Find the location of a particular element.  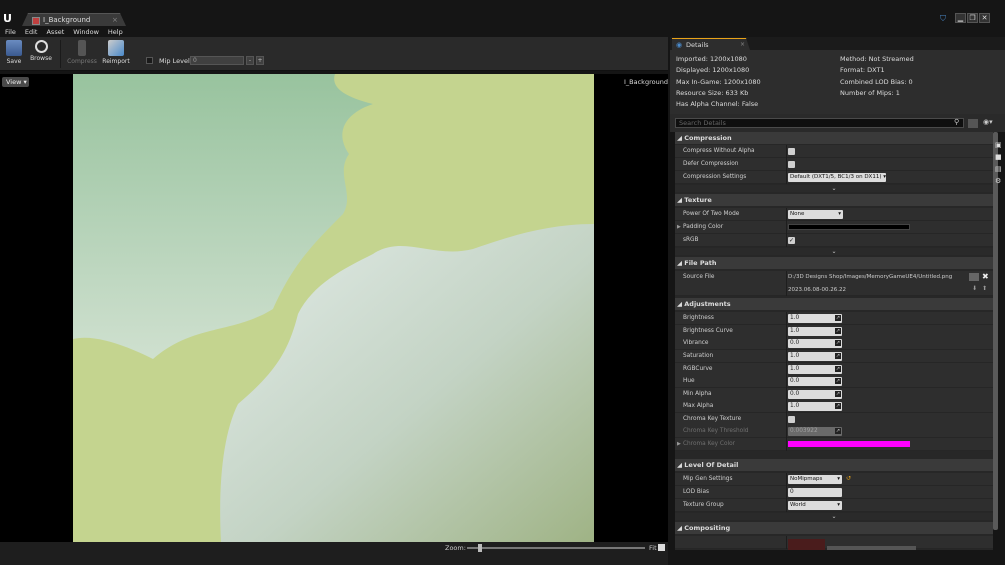

texture-group-dropdown: World ▾ is located at coordinates (815, 505).